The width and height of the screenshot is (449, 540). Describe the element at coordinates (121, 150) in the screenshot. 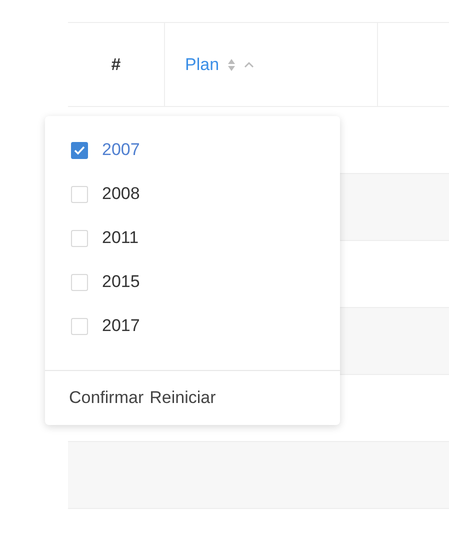

I see `option-label: 2007` at that location.